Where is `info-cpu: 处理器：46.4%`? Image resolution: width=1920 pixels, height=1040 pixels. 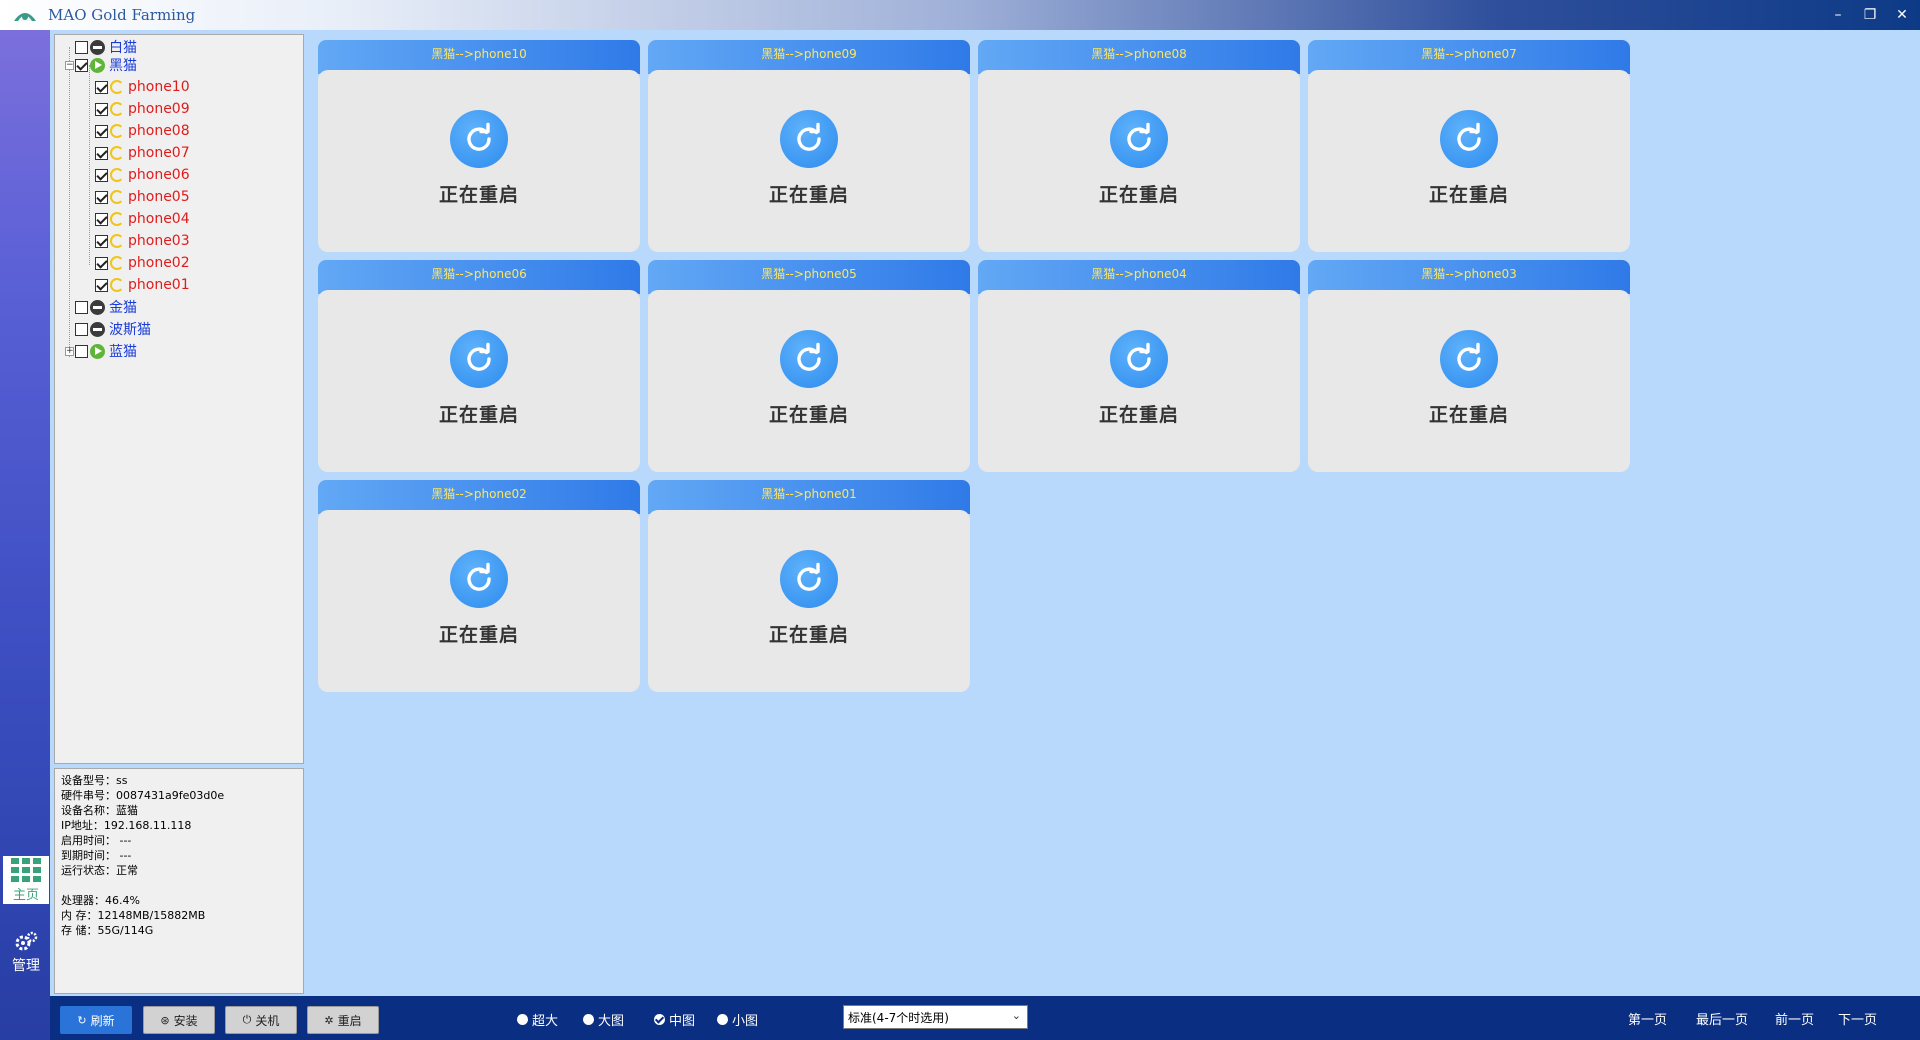
info-cpu: 处理器：46.4% is located at coordinates (100, 900).